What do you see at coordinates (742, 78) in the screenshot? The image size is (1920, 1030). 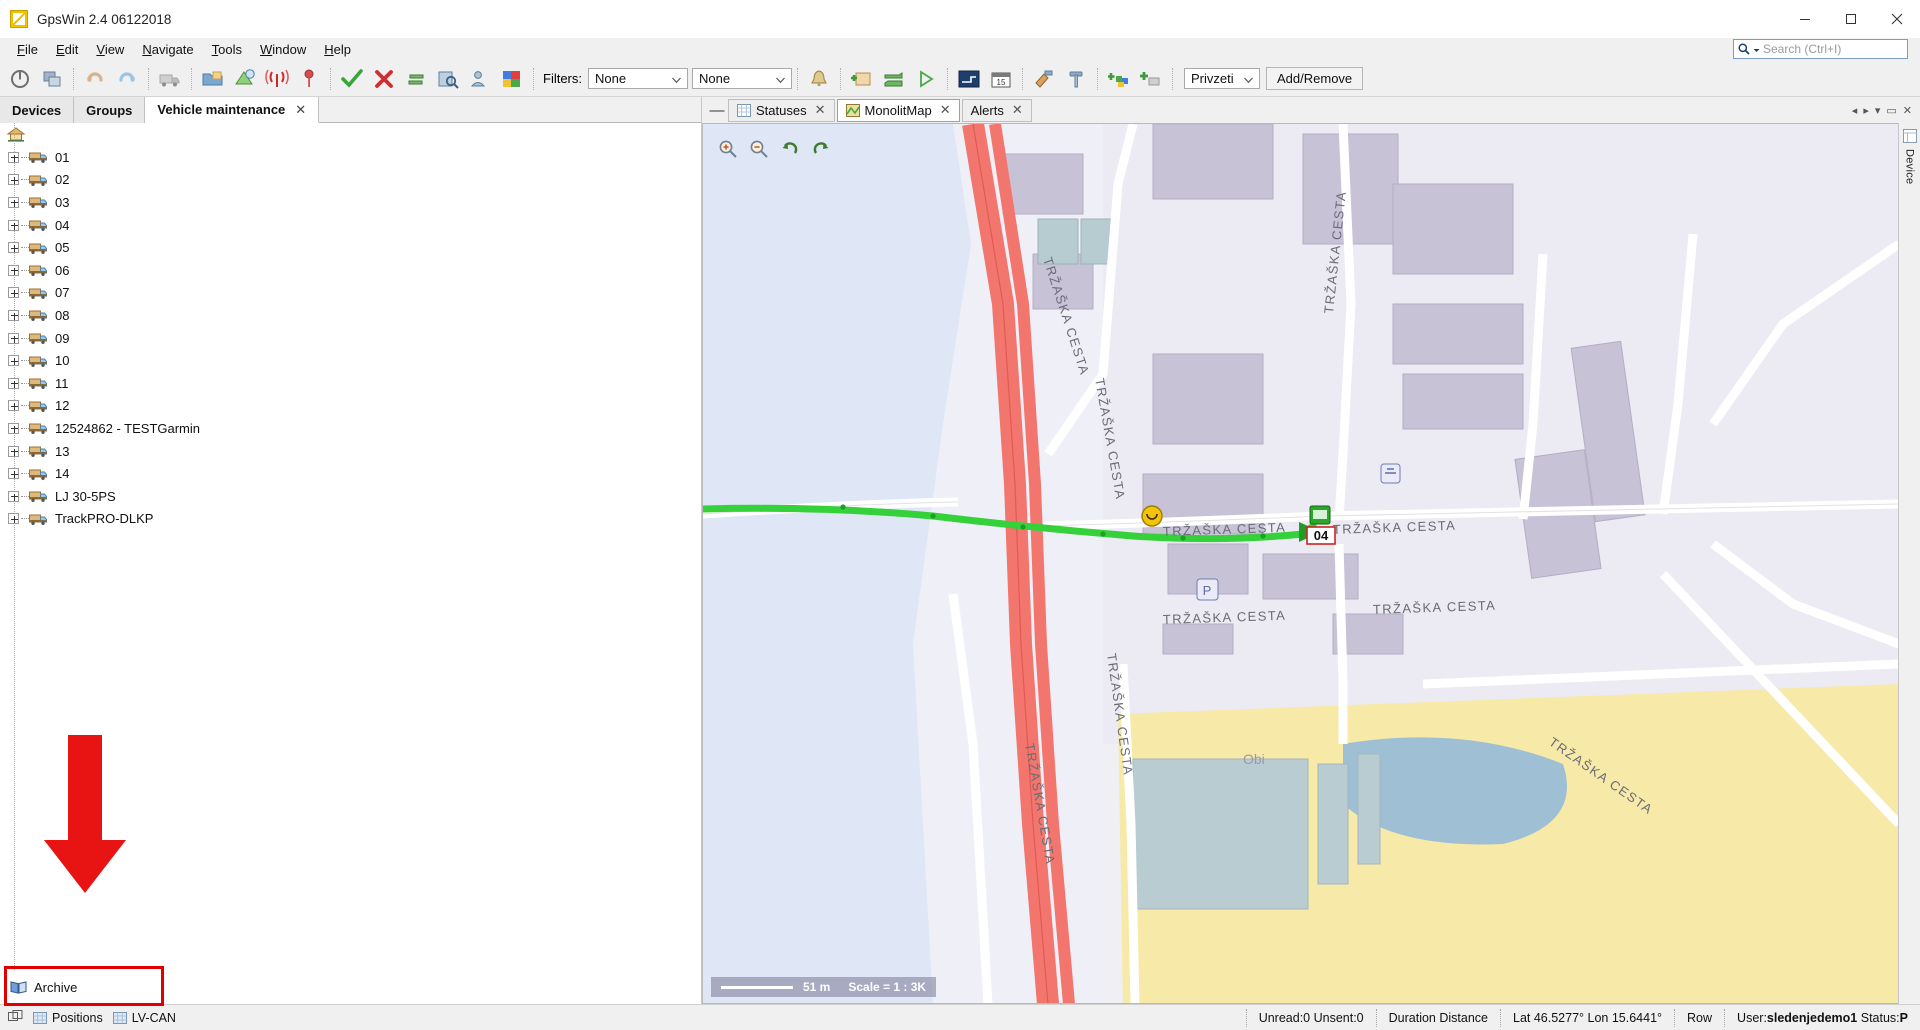 I see `filter-2-dropdown: None` at bounding box center [742, 78].